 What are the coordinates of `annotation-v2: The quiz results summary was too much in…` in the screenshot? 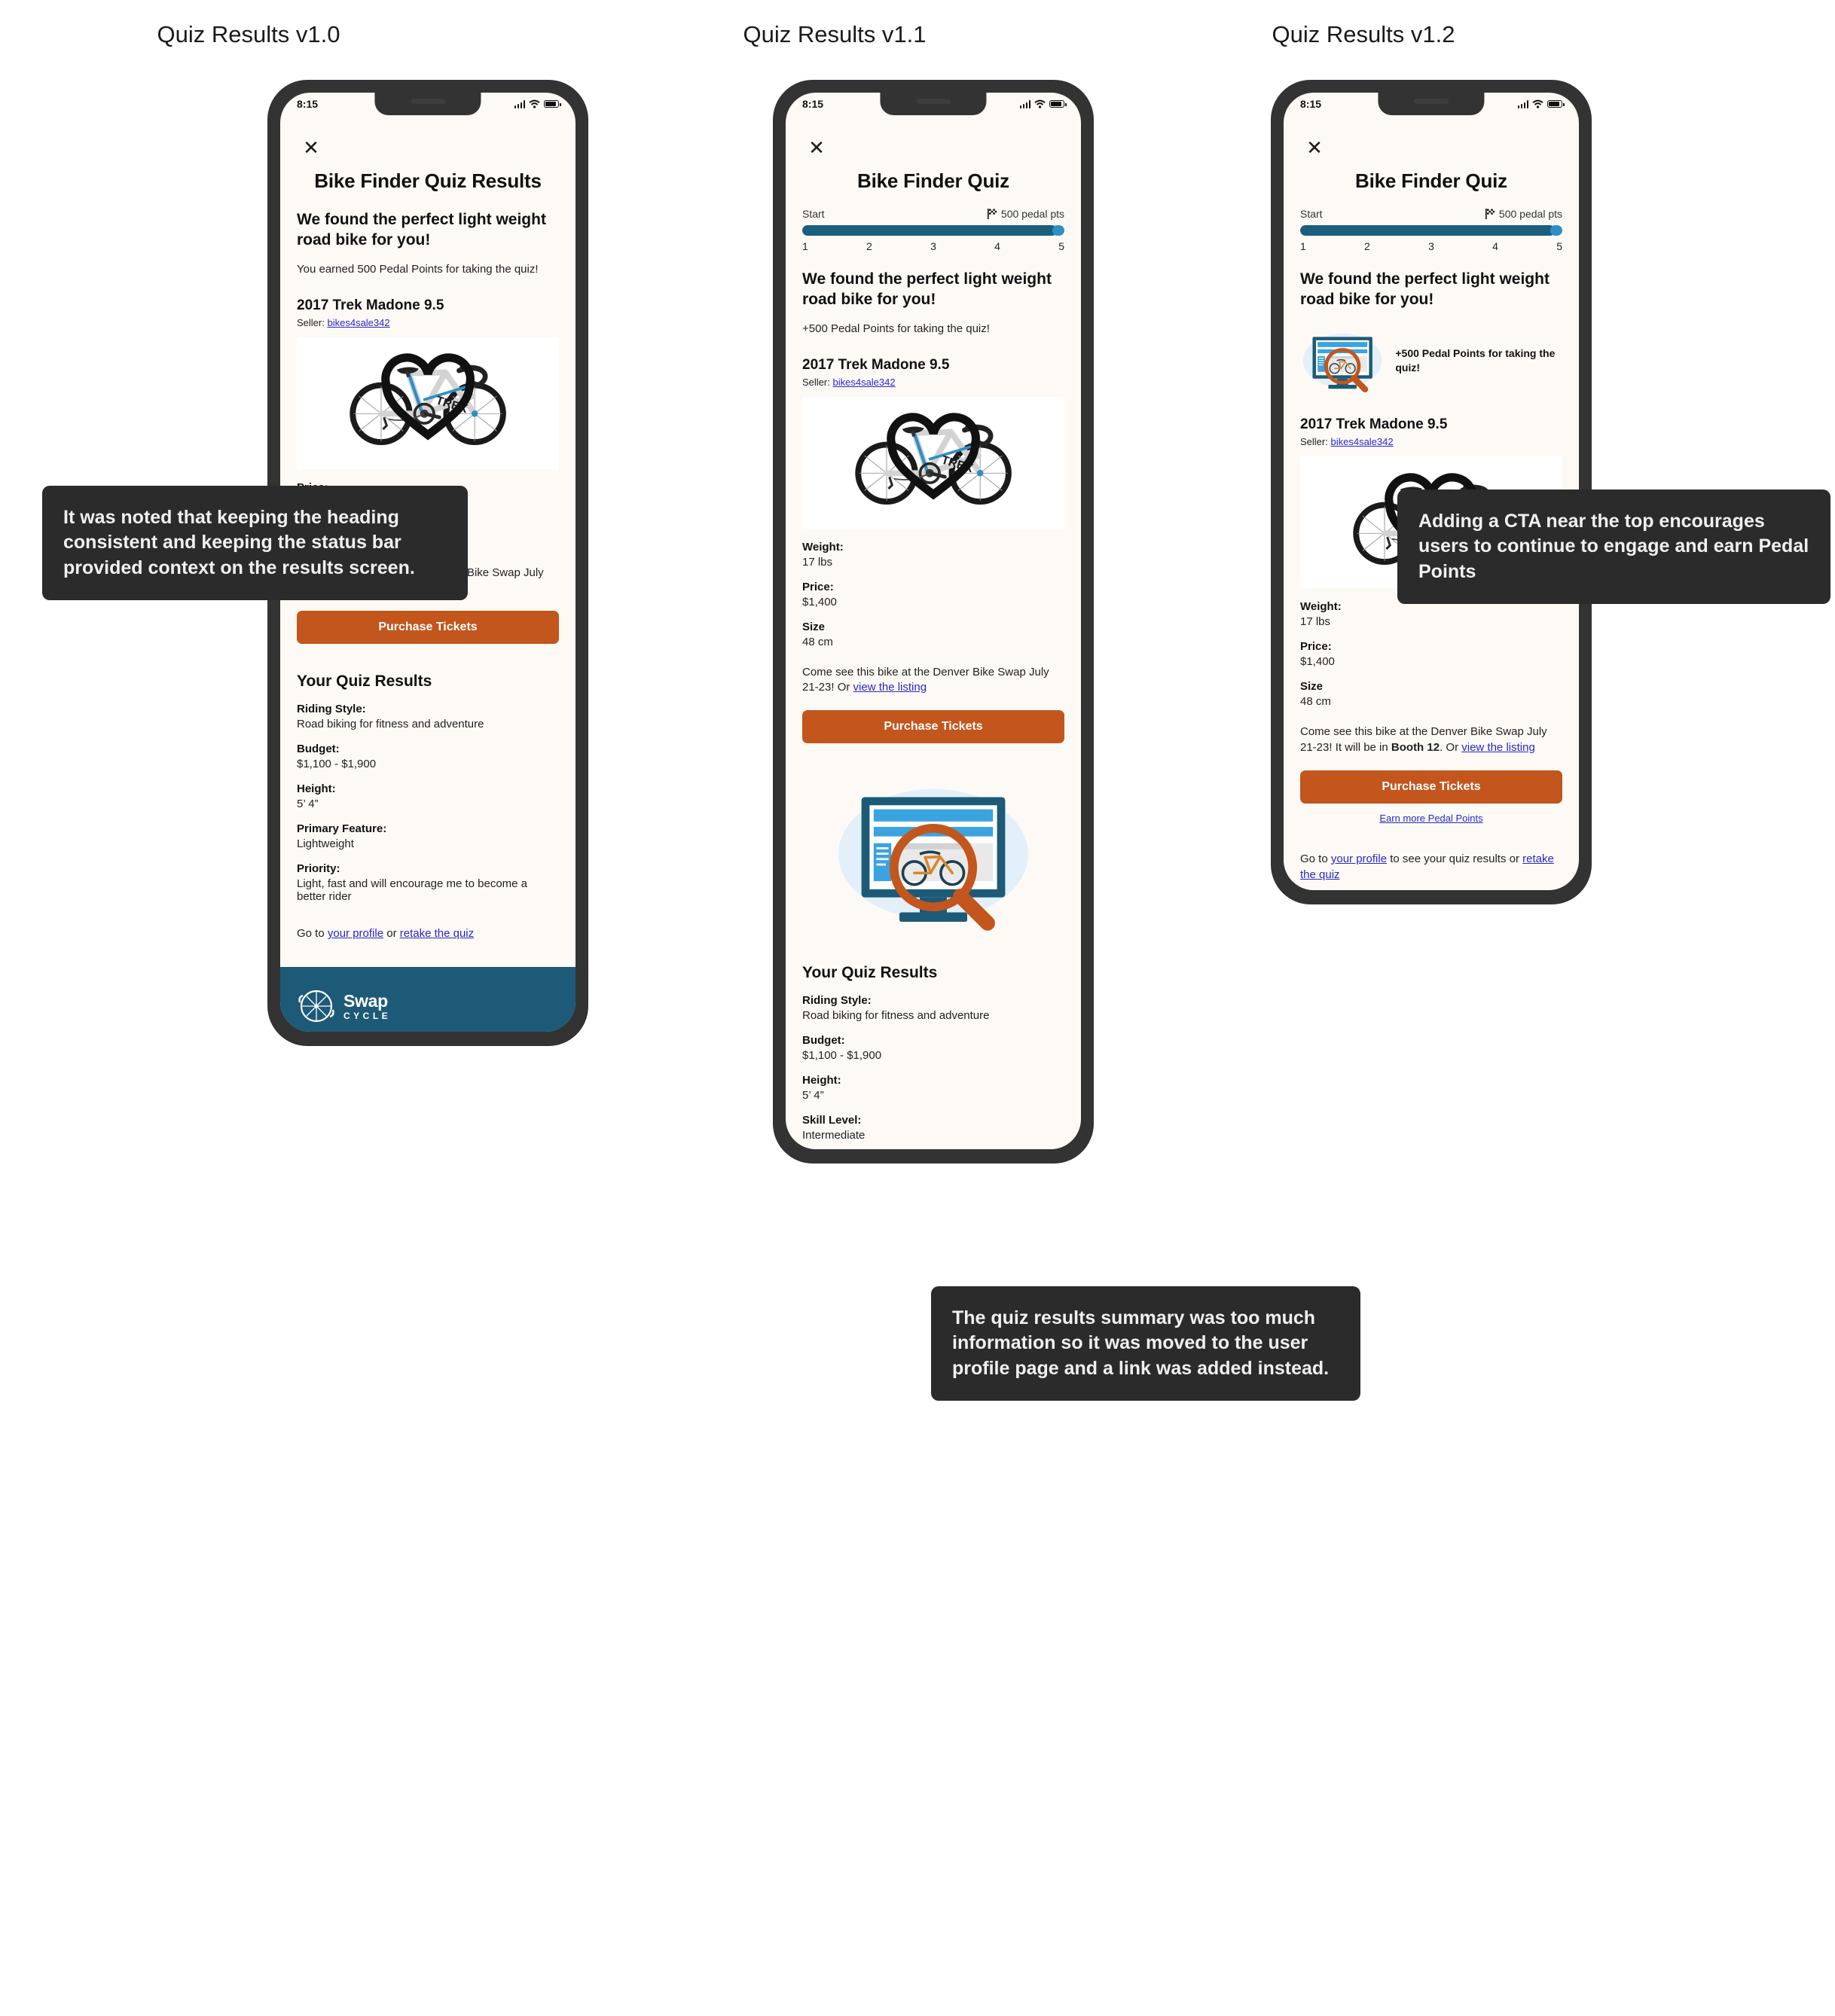 It's located at (1146, 1343).